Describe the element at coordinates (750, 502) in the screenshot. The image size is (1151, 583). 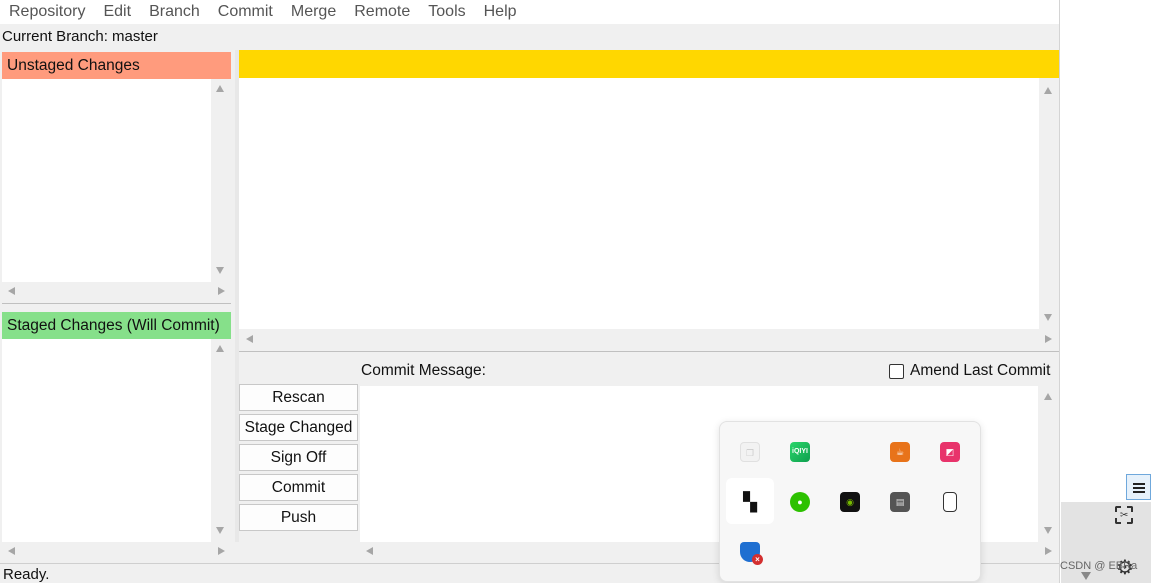
I see `black-app-icon: ▚` at that location.